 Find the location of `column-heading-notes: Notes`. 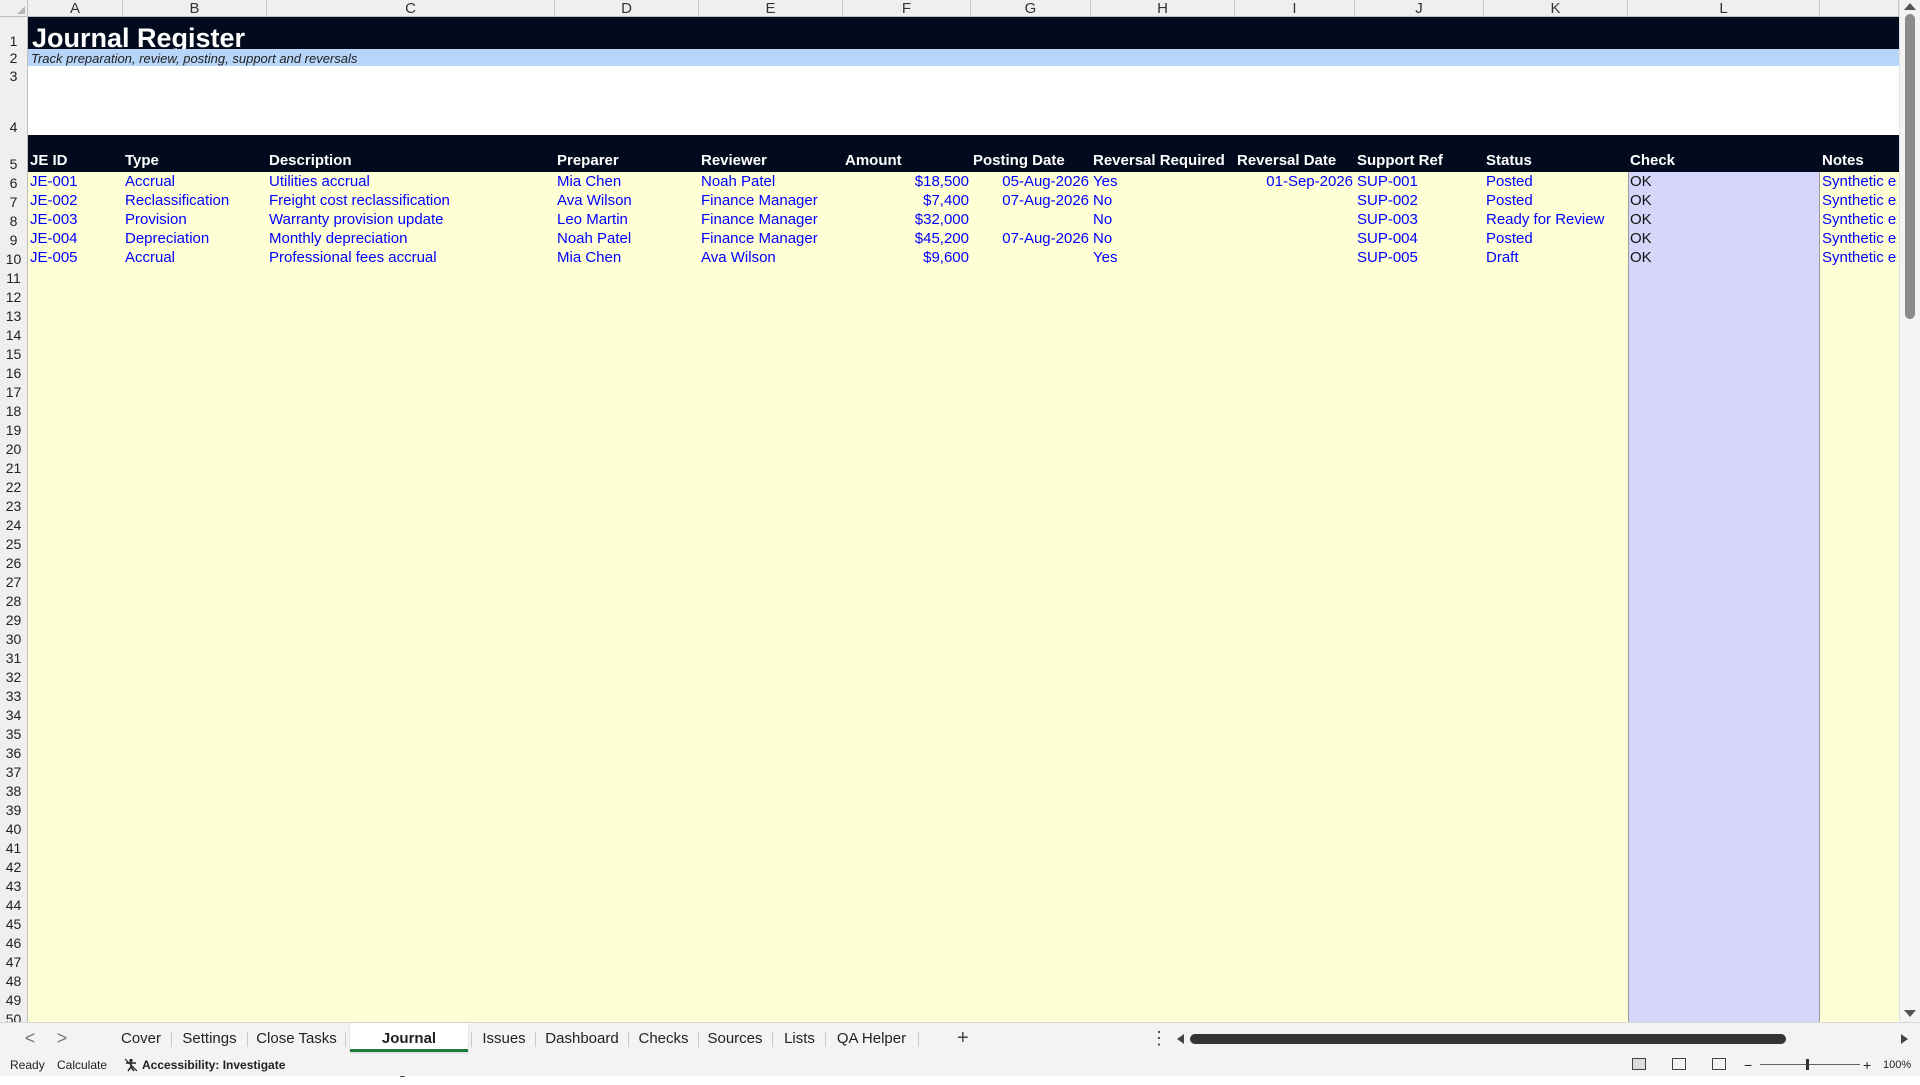

column-heading-notes: Notes is located at coordinates (1860, 160).